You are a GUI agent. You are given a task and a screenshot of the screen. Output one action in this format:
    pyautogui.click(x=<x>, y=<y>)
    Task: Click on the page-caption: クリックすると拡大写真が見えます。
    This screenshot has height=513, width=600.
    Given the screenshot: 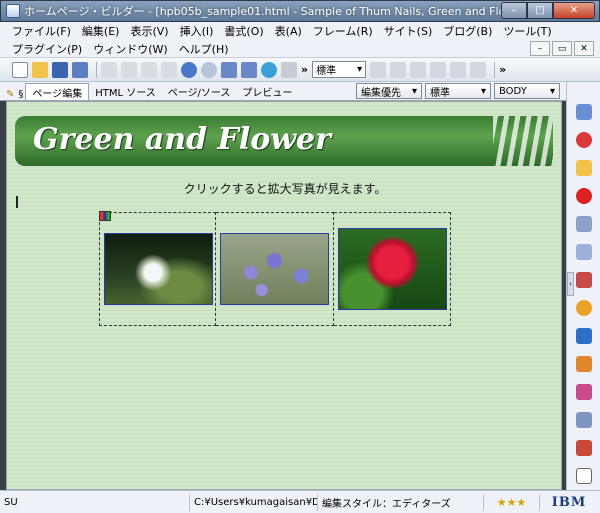 What is the action you would take?
    pyautogui.click(x=284, y=188)
    